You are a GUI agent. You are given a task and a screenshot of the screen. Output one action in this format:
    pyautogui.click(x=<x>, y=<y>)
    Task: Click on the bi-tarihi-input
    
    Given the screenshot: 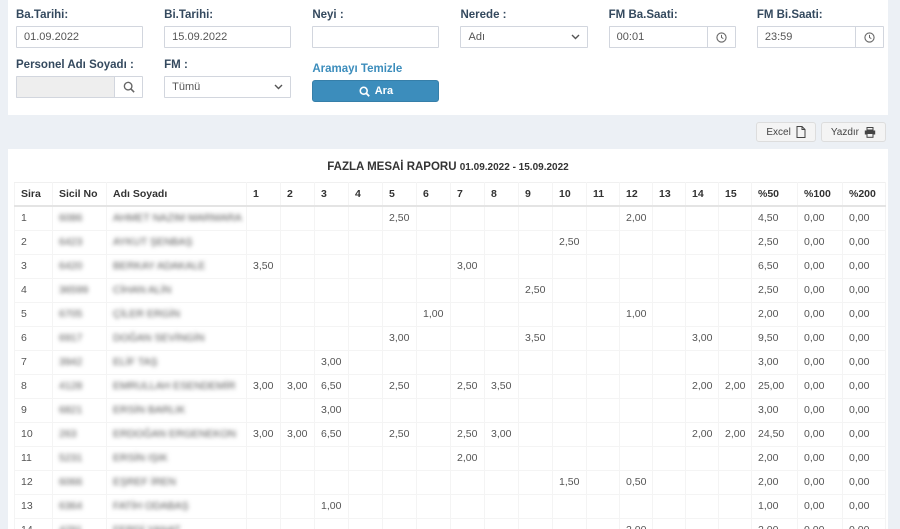 What is the action you would take?
    pyautogui.click(x=228, y=37)
    